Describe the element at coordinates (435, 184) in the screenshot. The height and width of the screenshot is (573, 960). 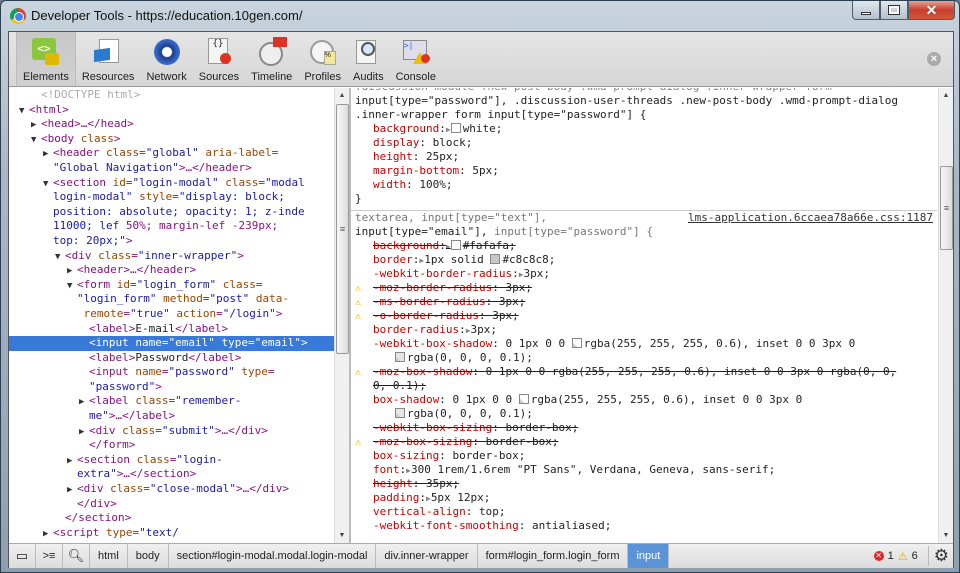
I see `css-property-value: 100%;` at that location.